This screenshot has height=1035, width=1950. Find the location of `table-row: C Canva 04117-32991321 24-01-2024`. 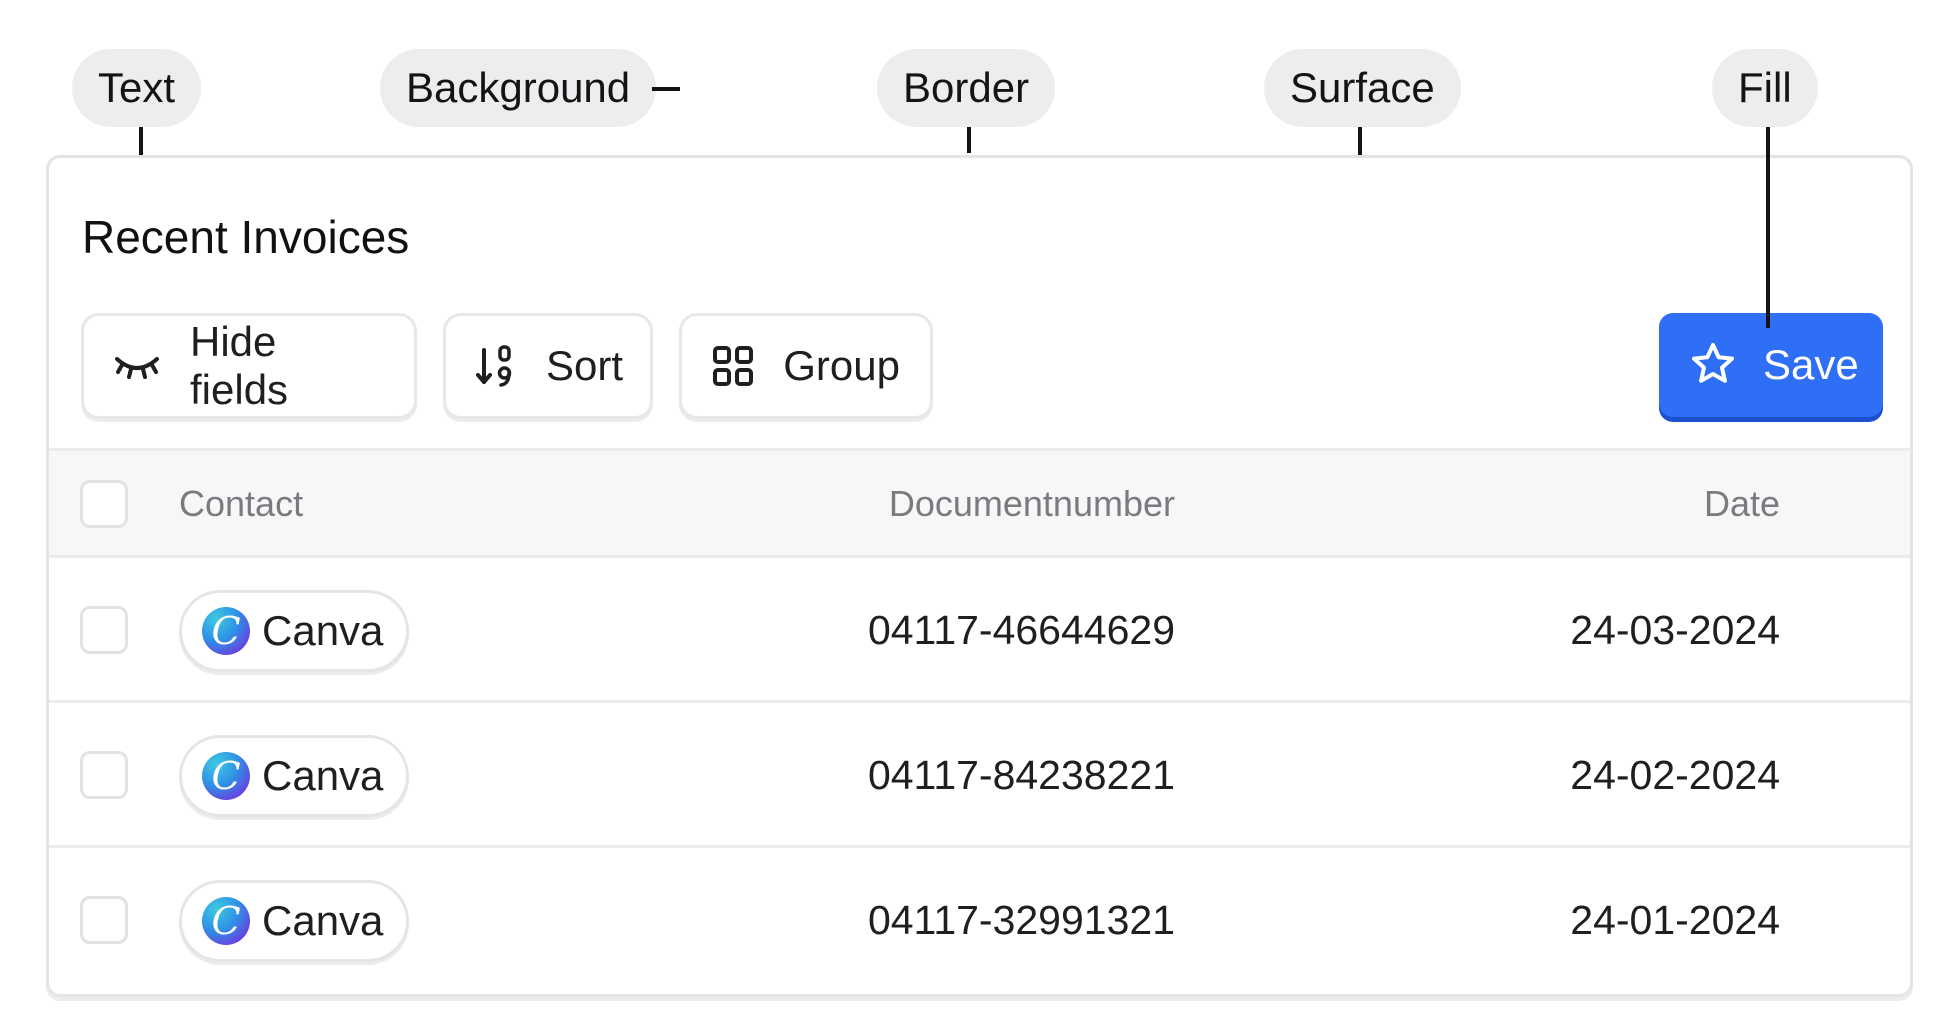

table-row: C Canva 04117-32991321 24-01-2024 is located at coordinates (979, 920).